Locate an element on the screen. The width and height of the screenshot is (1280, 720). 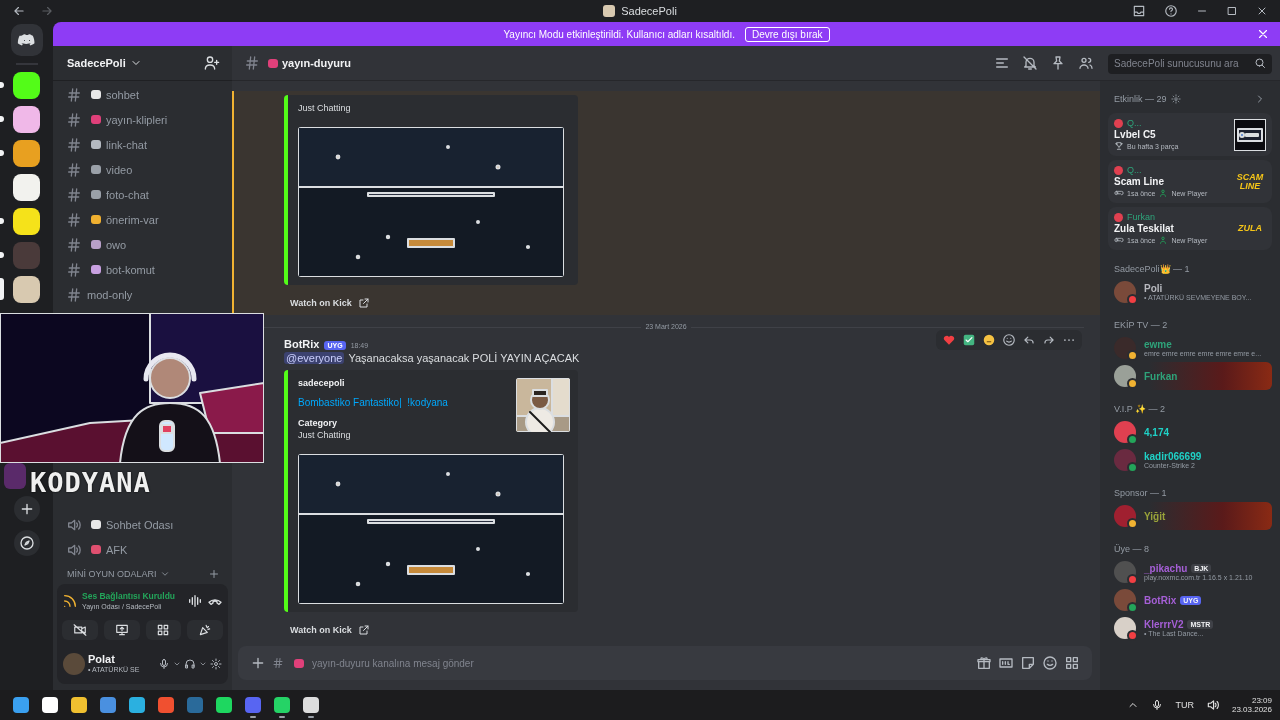
clock-date: 23.03.2026 is located at coordinates (1251, 709).